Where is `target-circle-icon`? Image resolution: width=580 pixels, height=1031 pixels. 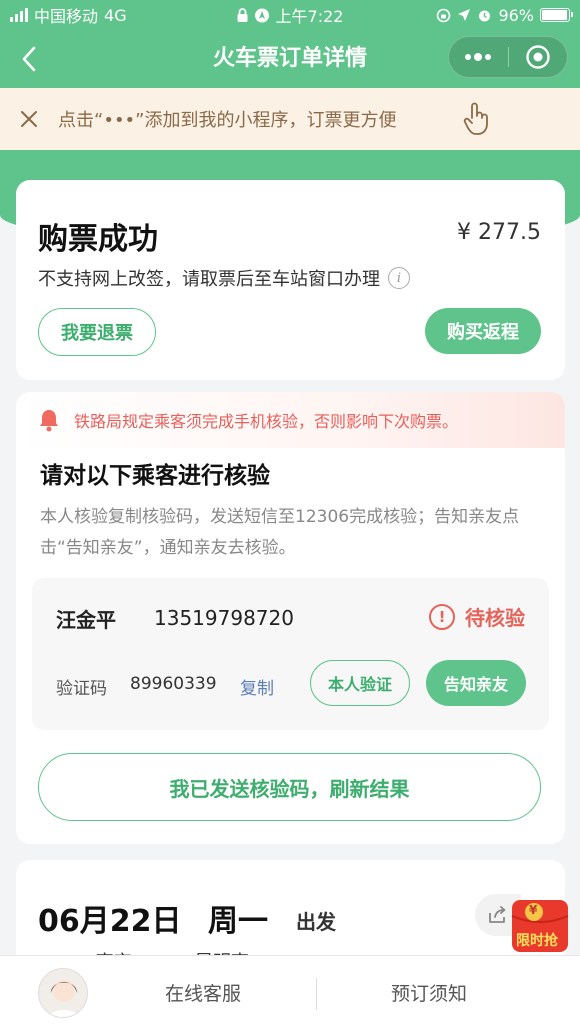 target-circle-icon is located at coordinates (538, 57).